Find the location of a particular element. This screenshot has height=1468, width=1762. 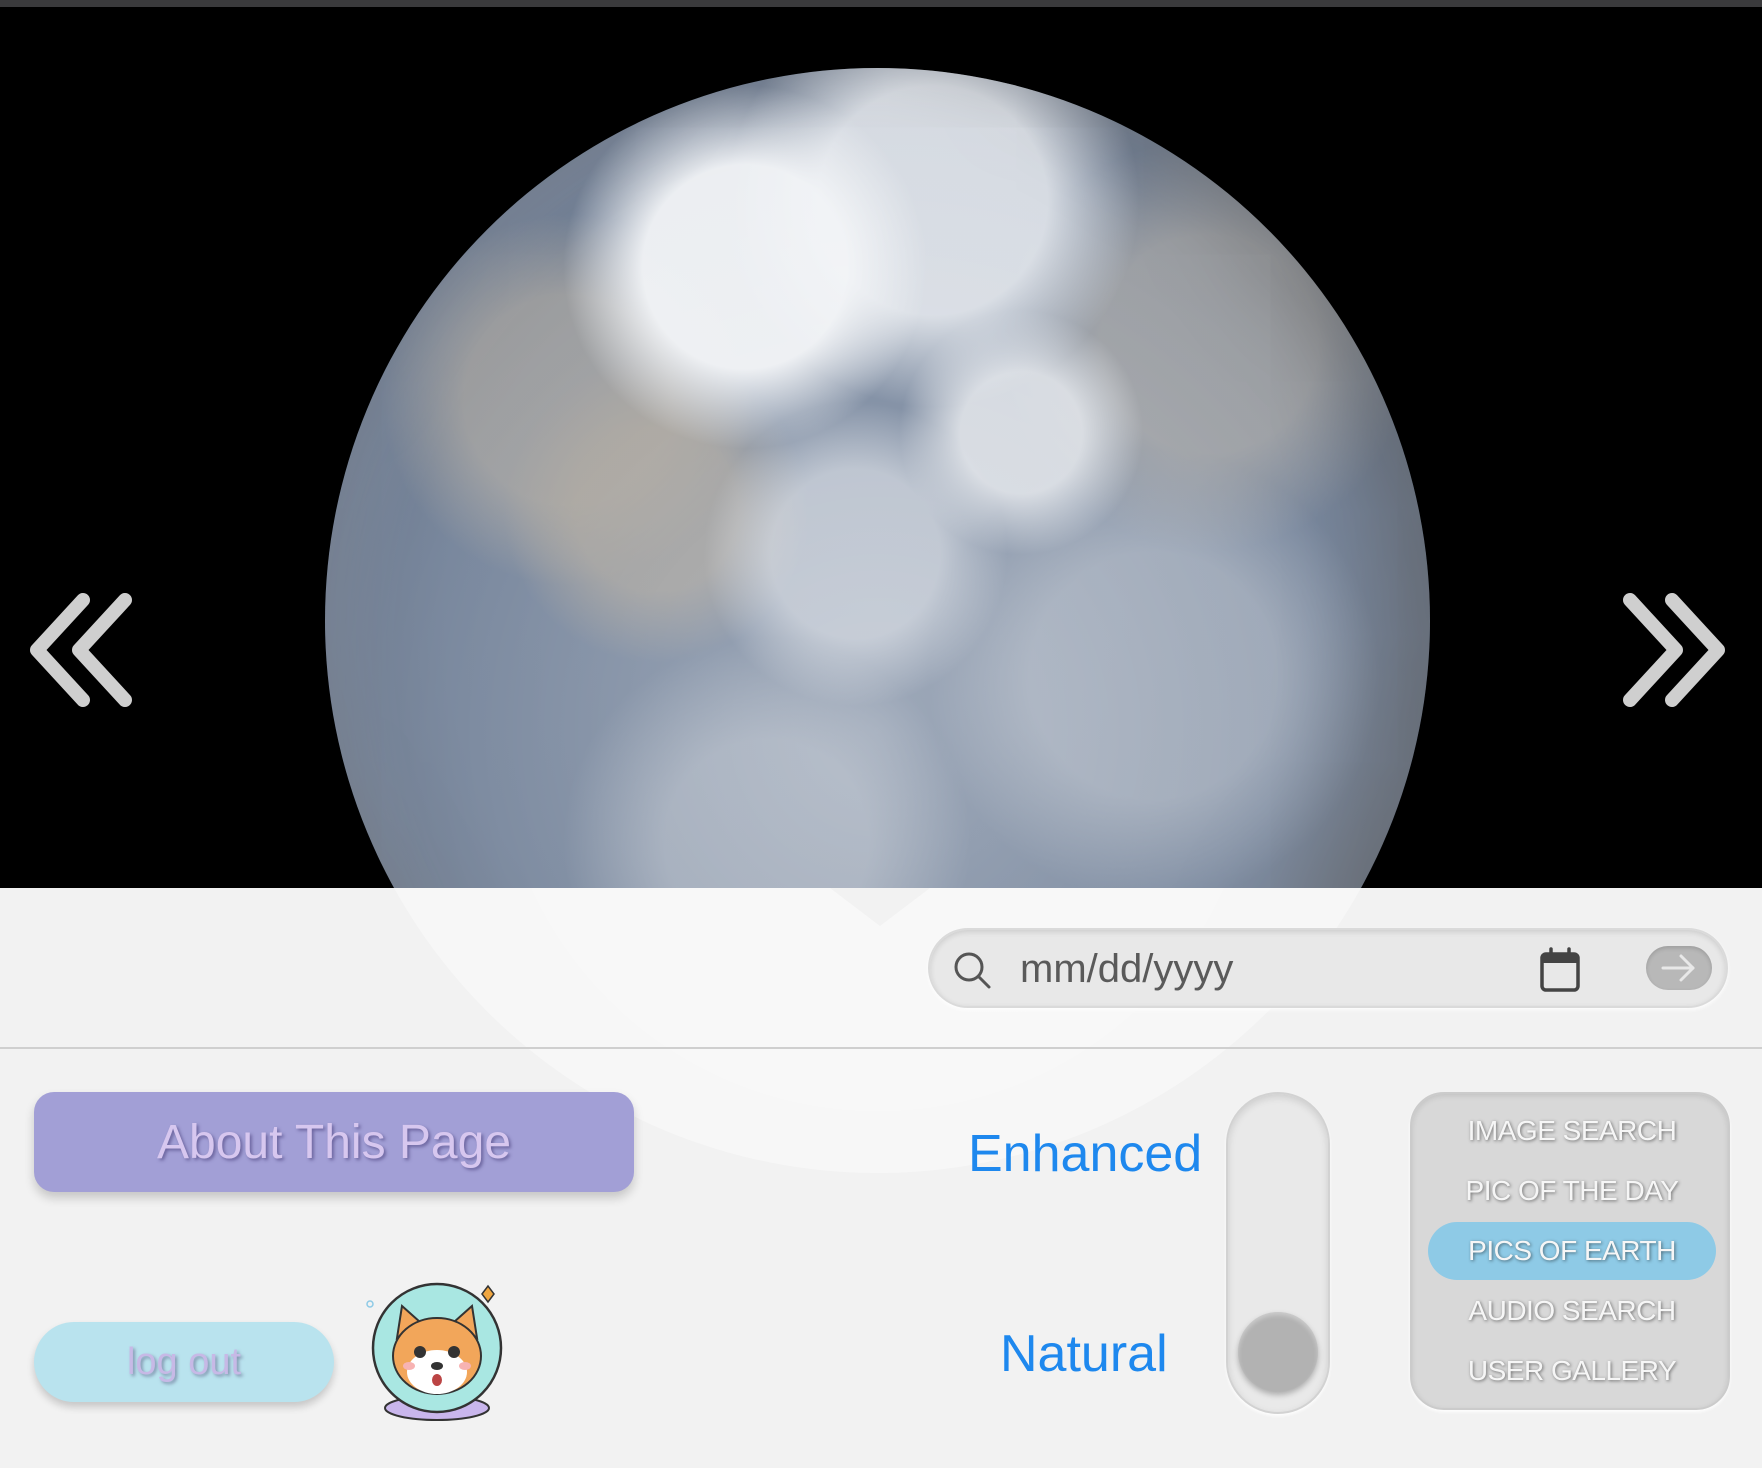

date-search-bar is located at coordinates (1328, 968).